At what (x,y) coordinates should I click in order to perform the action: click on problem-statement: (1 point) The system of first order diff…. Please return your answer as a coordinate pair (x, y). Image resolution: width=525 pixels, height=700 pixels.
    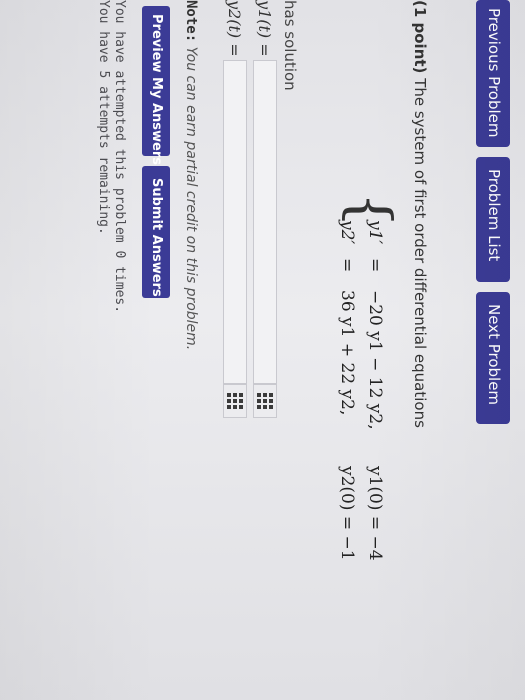
    Looking at the image, I should click on (420, 214).